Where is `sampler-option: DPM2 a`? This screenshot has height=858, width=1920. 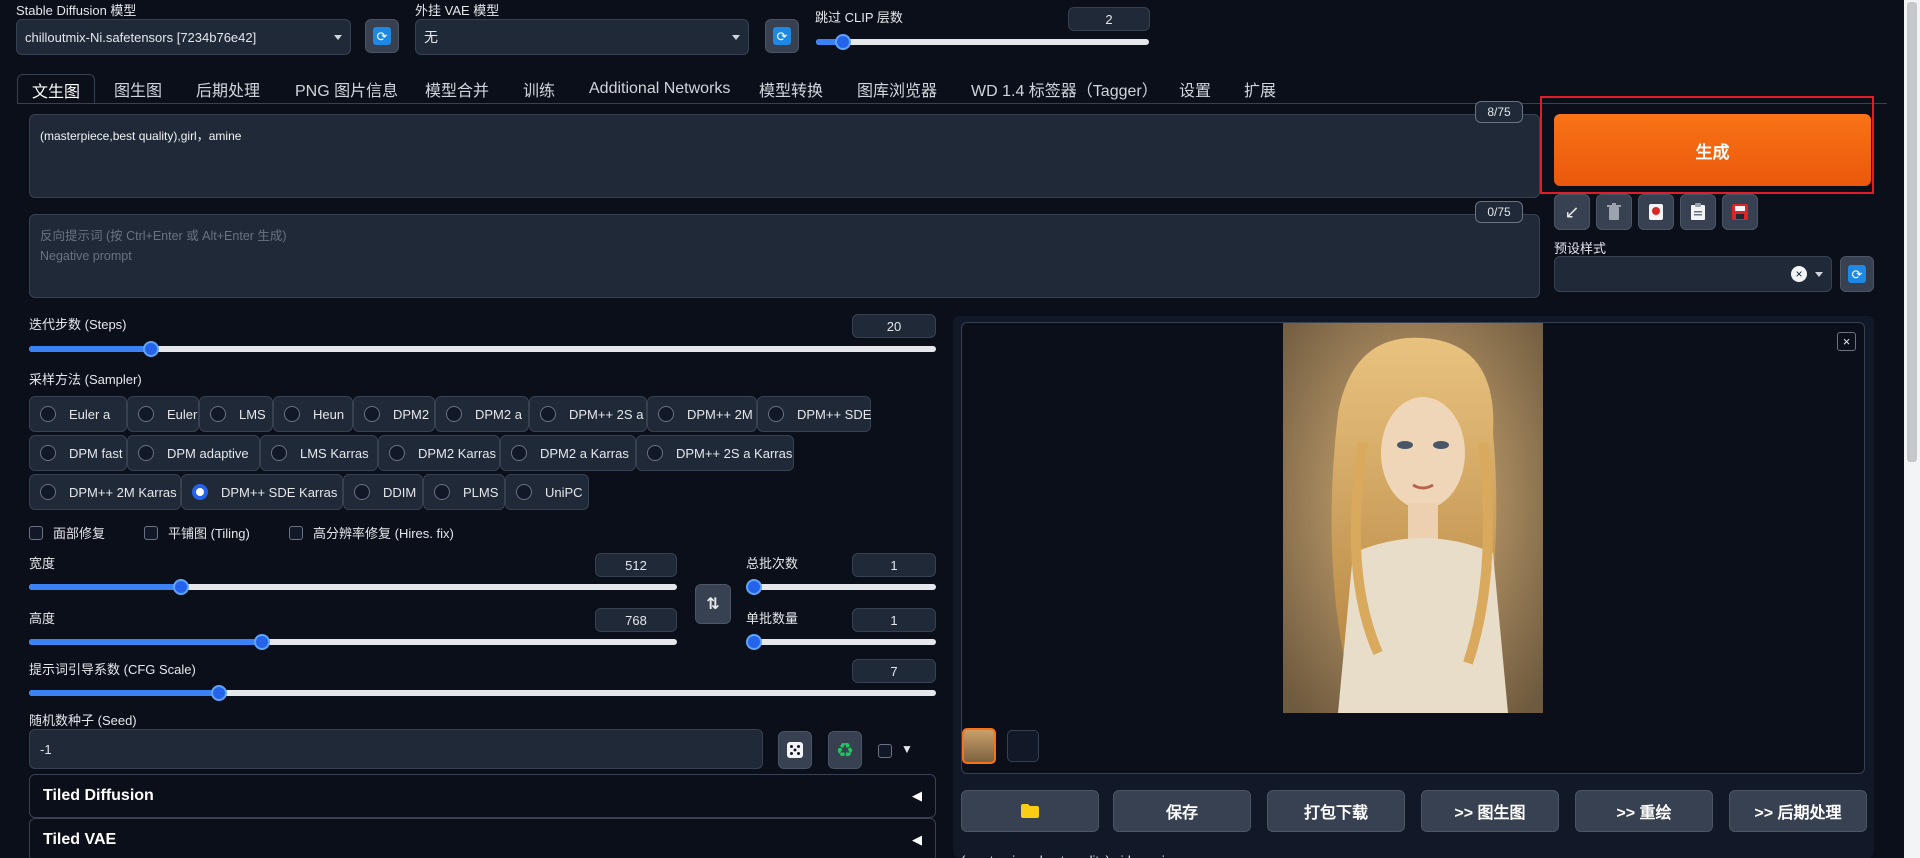 sampler-option: DPM2 a is located at coordinates (482, 414).